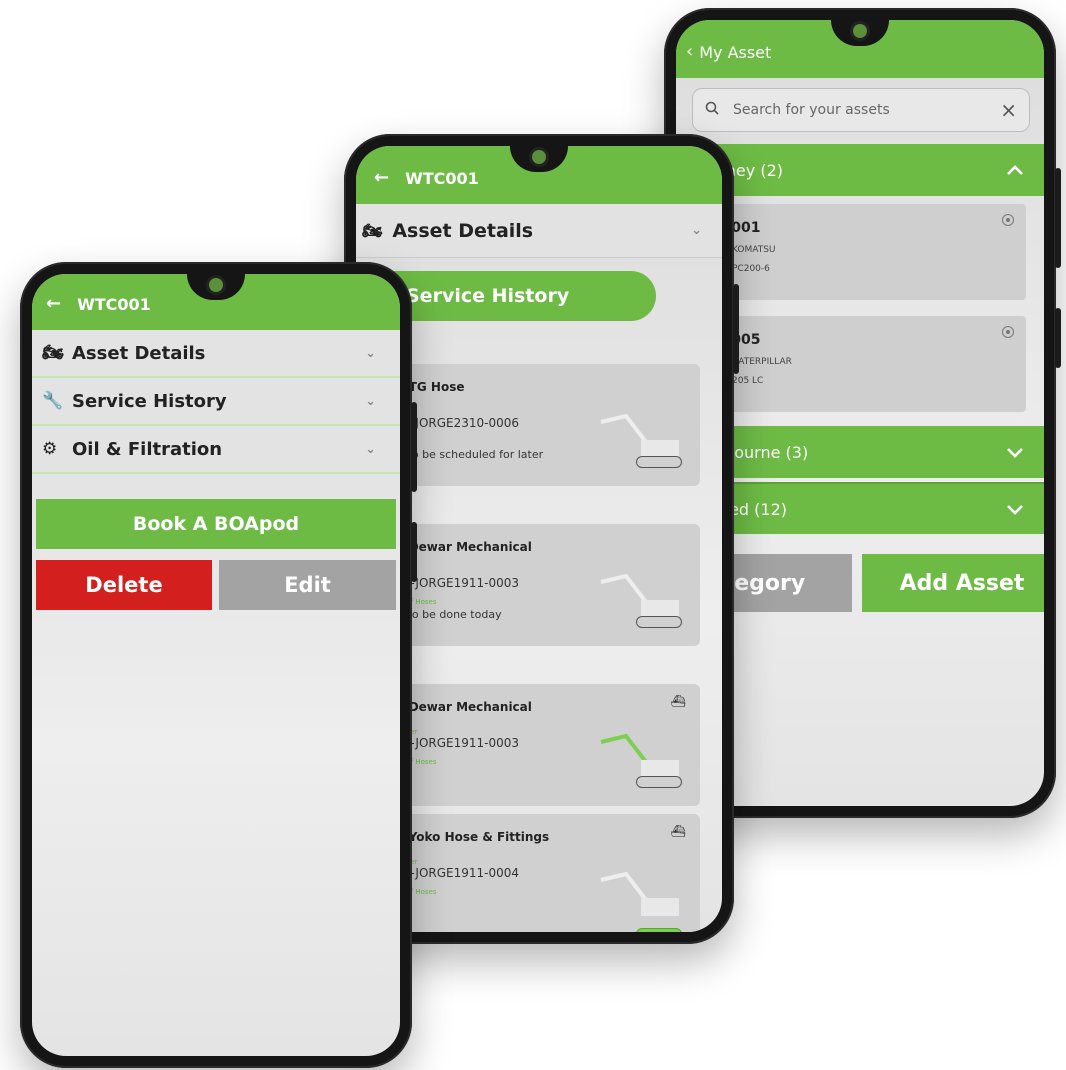  Describe the element at coordinates (639, 893) in the screenshot. I see `excavator-icon` at that location.